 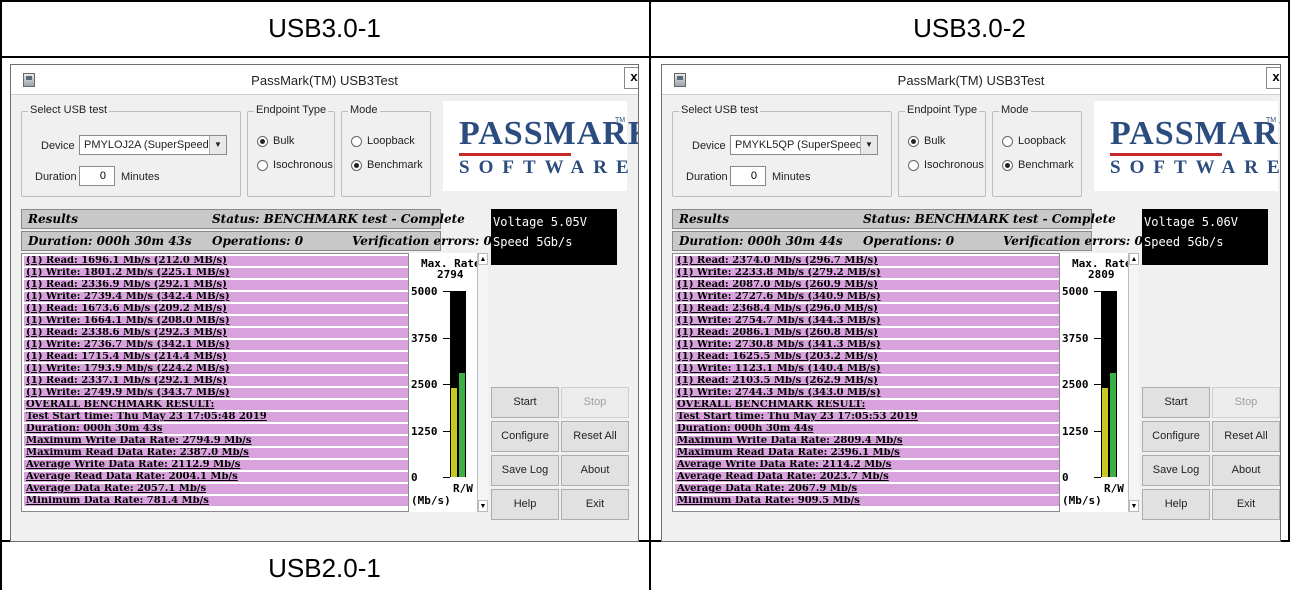 I want to click on voltage-readout: Voltage 5.06V, so click(x=1191, y=222).